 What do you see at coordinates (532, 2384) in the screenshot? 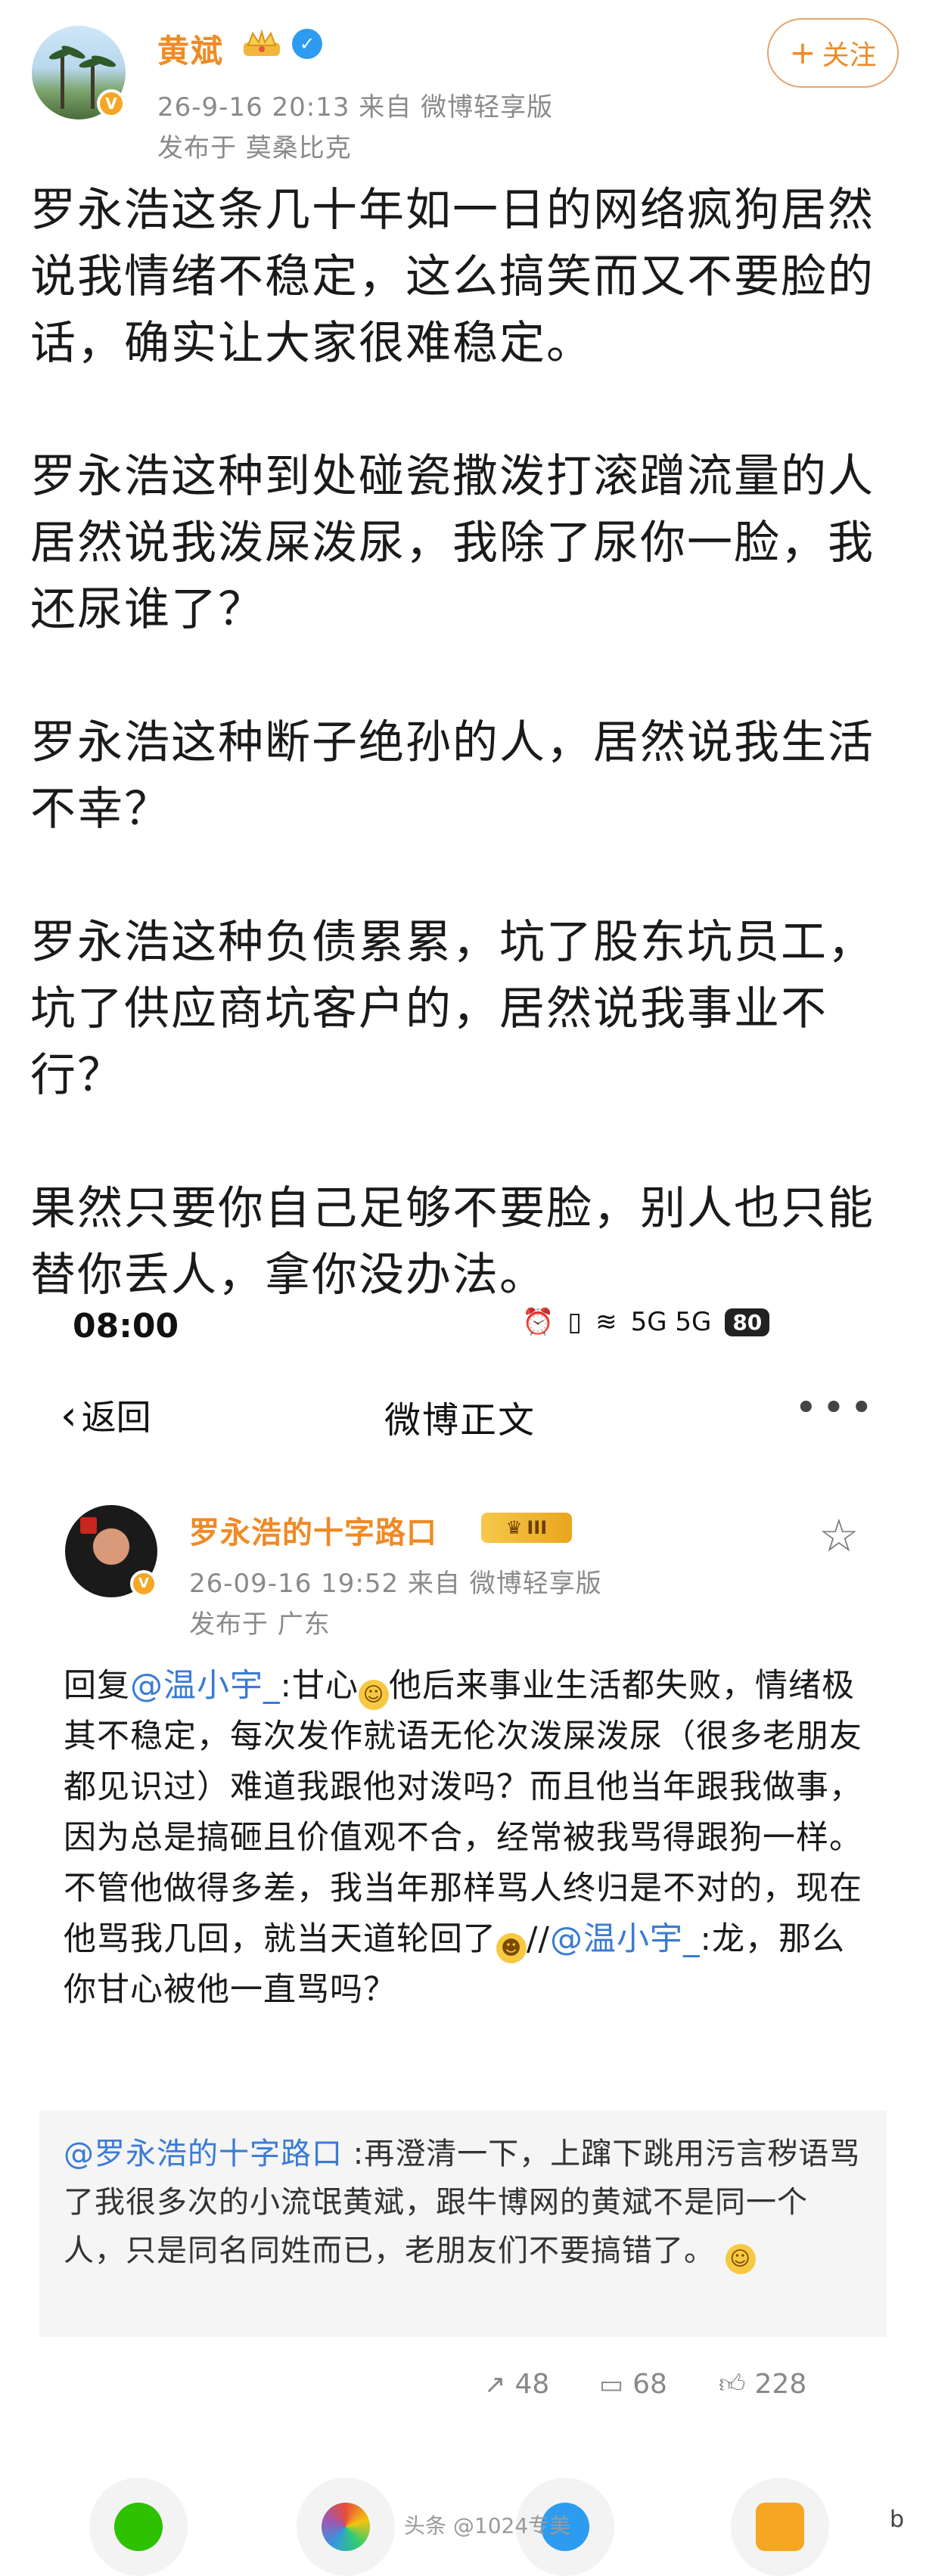
I see `repost-count: 48` at bounding box center [532, 2384].